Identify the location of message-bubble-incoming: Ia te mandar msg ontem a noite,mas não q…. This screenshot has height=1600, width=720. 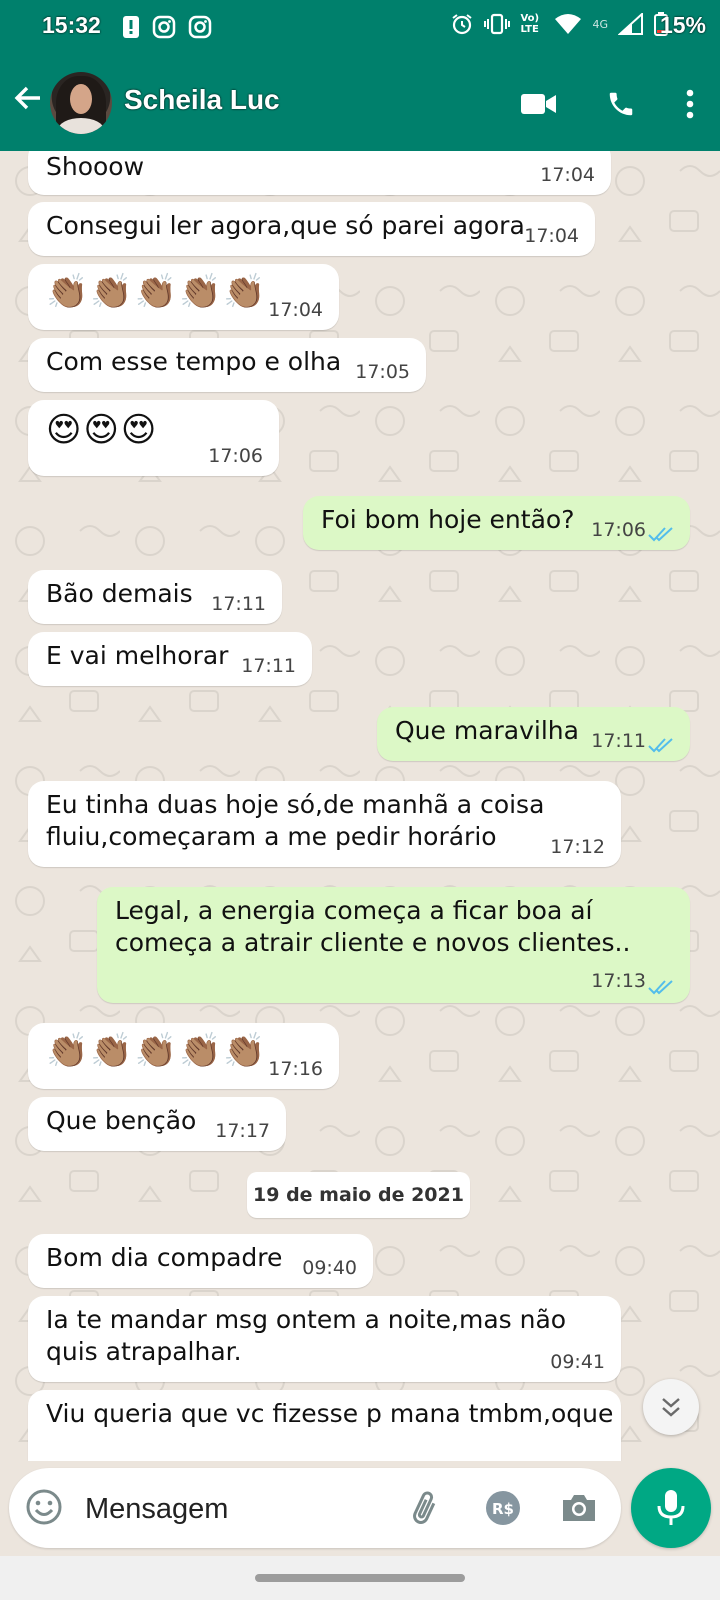
(324, 1339).